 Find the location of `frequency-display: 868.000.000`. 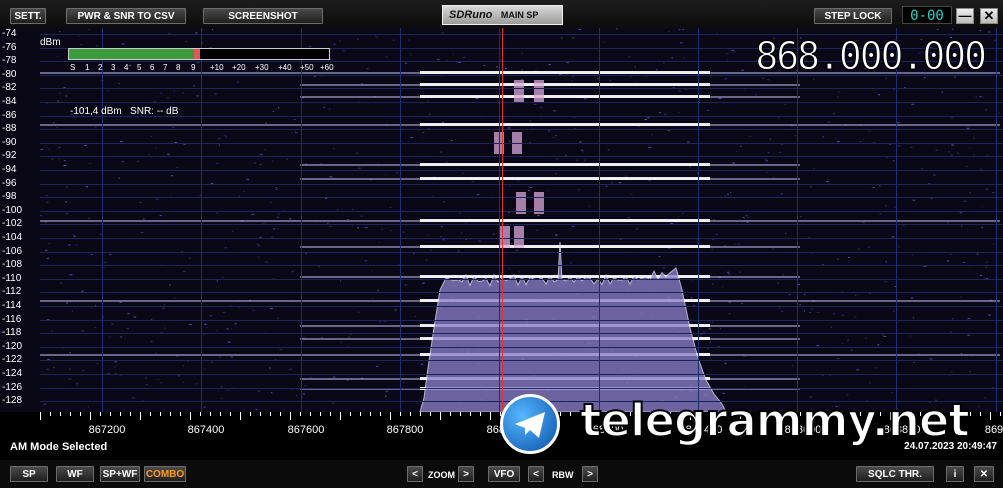

frequency-display: 868.000.000 is located at coordinates (871, 56).